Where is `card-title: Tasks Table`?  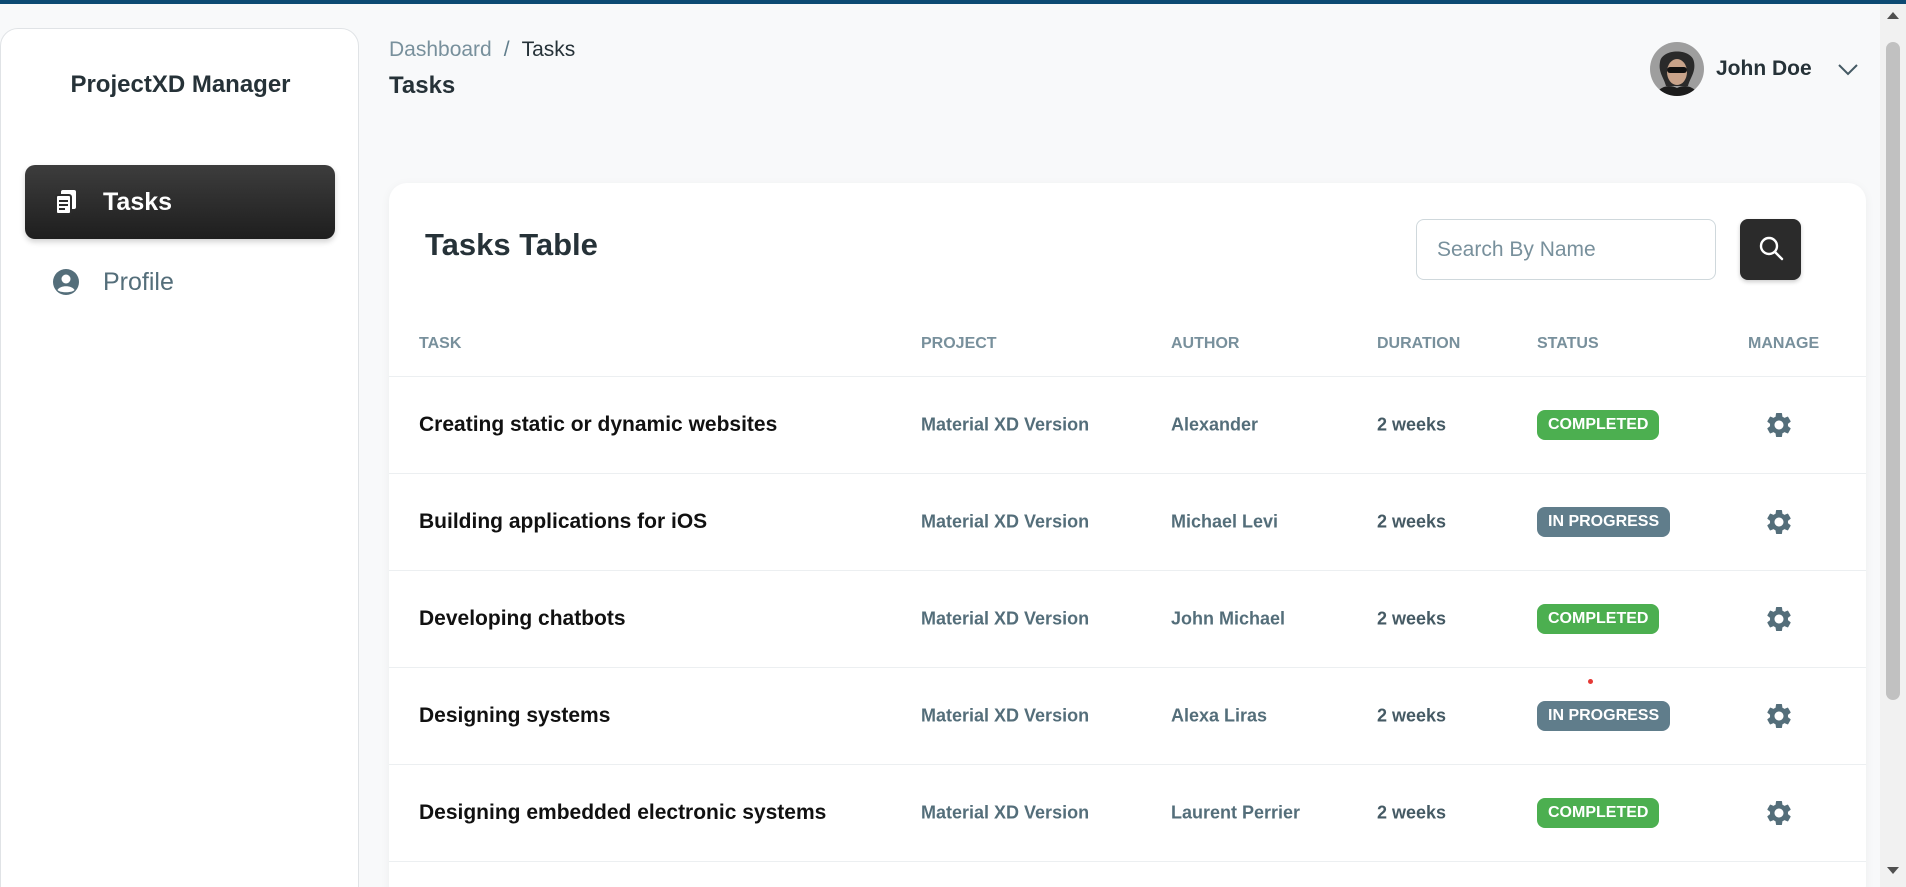 card-title: Tasks Table is located at coordinates (511, 244).